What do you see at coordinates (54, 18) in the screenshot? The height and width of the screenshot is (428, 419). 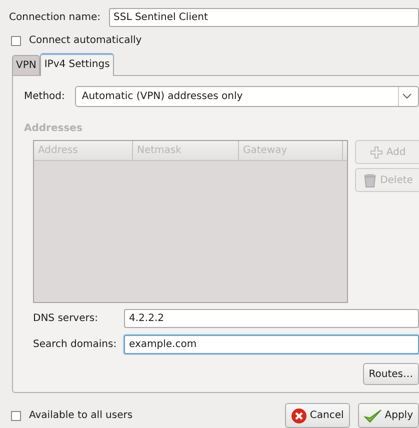 I see `field-label: Connection name:` at bounding box center [54, 18].